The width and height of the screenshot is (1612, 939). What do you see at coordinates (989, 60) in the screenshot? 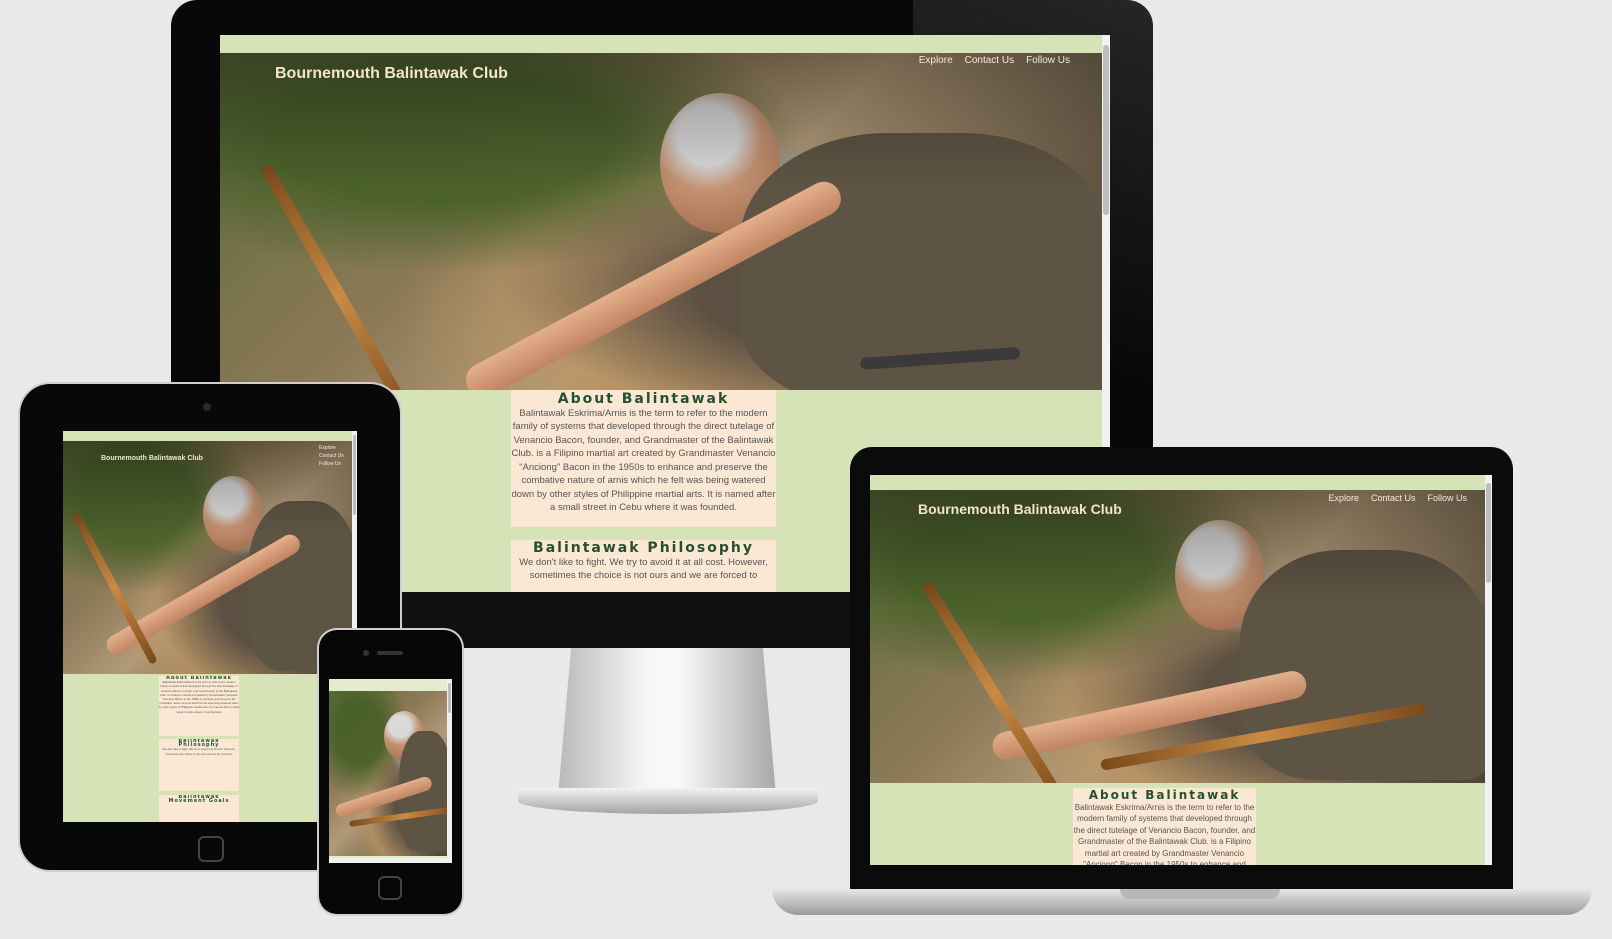
I see `nav-contact-us: Contact Us` at bounding box center [989, 60].